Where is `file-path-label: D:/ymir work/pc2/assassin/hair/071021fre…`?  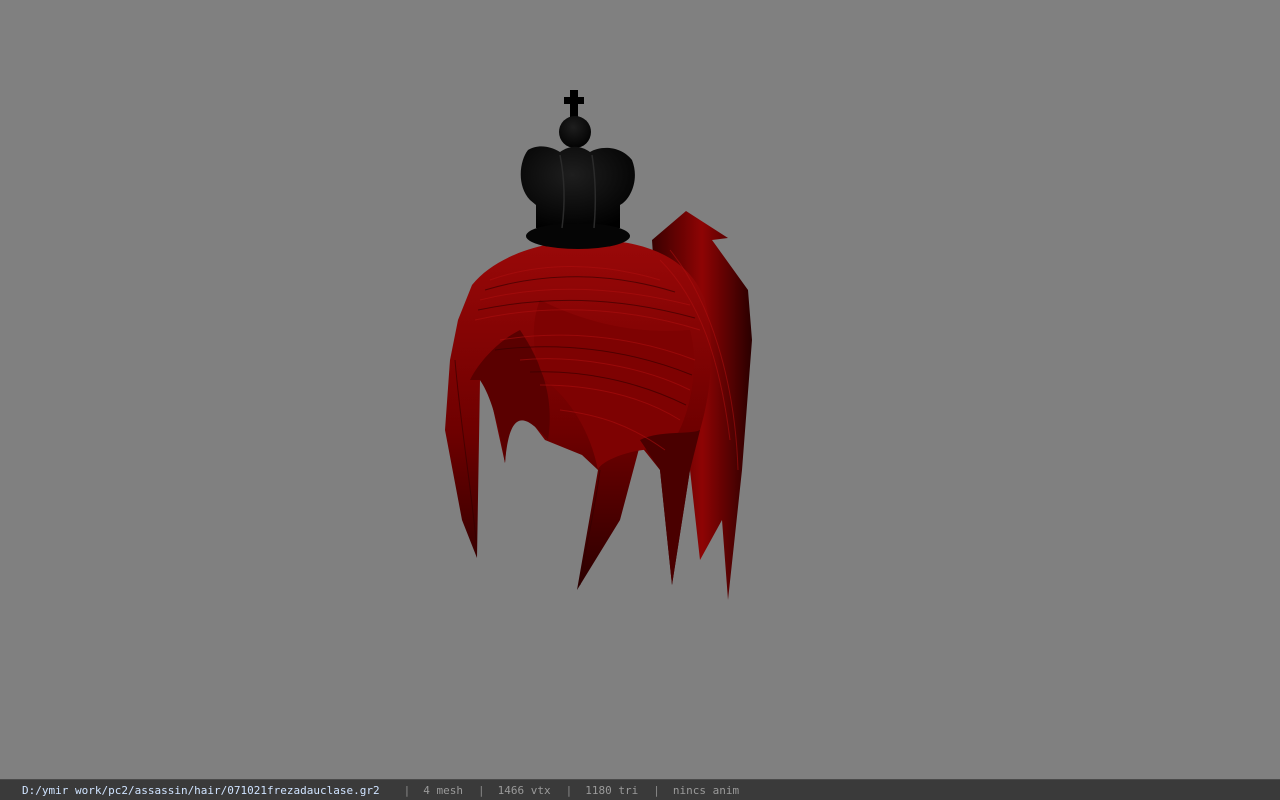
file-path-label: D:/ymir work/pc2/assassin/hair/071021fre… is located at coordinates (201, 790).